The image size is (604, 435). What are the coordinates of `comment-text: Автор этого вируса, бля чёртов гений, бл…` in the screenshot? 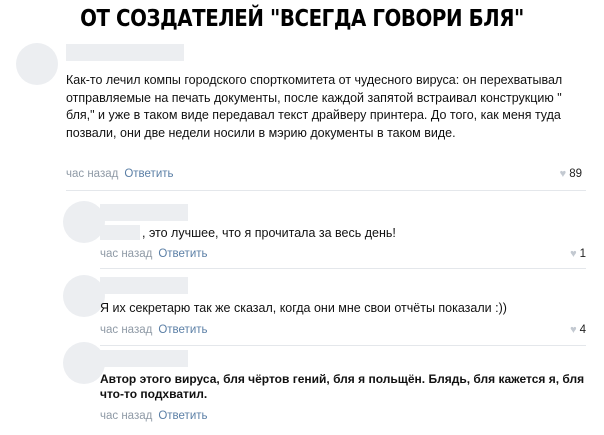 It's located at (342, 386).